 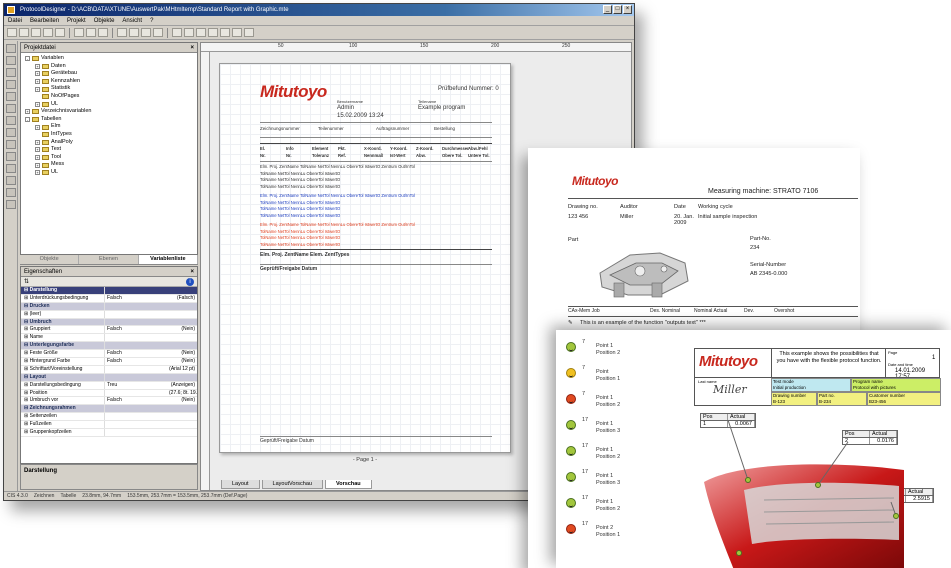 I want to click on document-tab: Vorschau, so click(x=348, y=484).